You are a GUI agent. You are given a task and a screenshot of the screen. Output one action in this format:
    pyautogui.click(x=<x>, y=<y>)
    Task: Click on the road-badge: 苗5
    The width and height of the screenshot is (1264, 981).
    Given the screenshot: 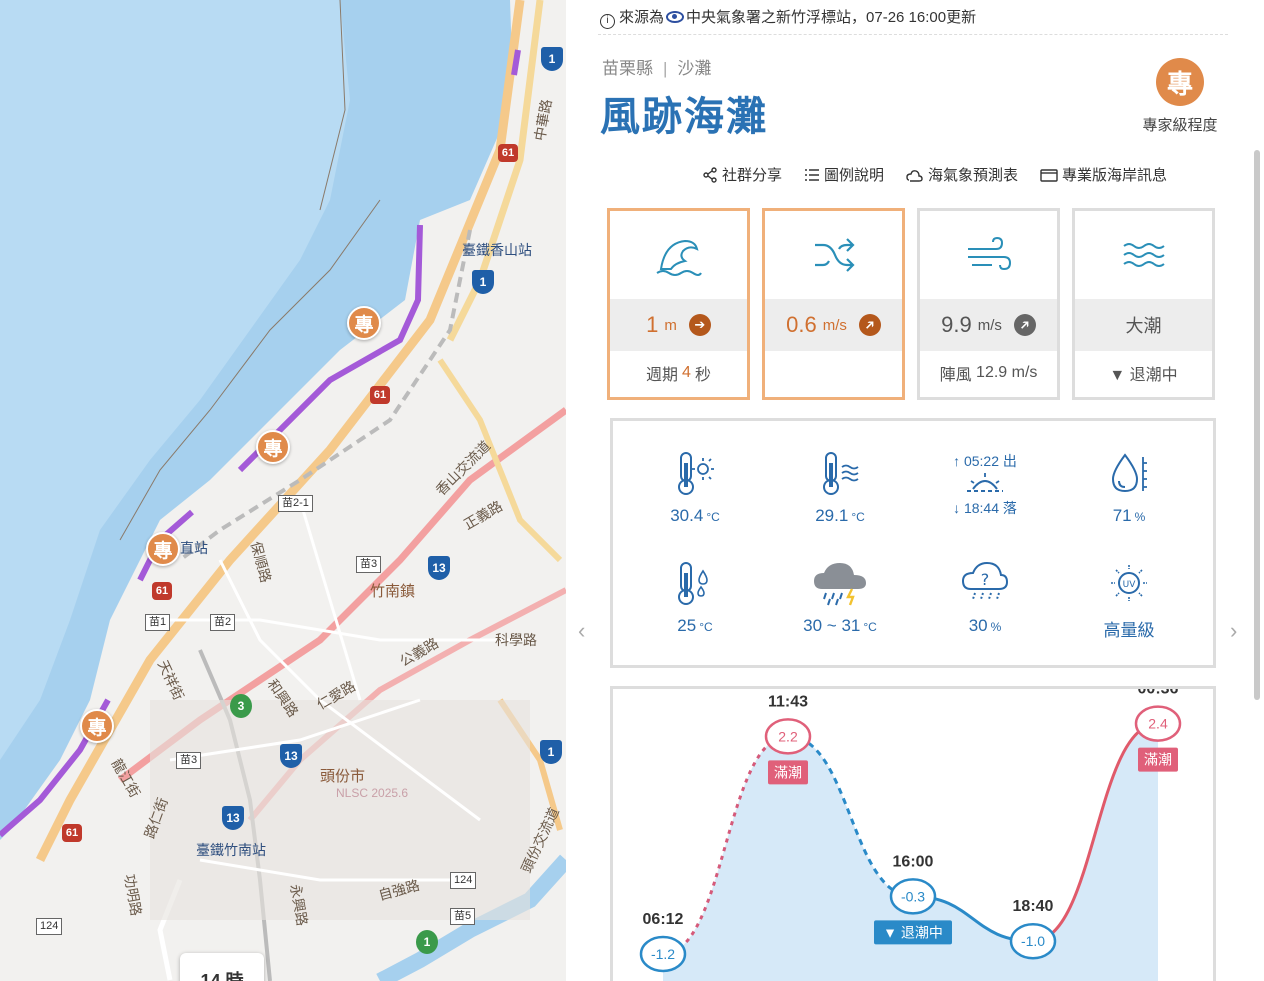 What is the action you would take?
    pyautogui.click(x=463, y=916)
    